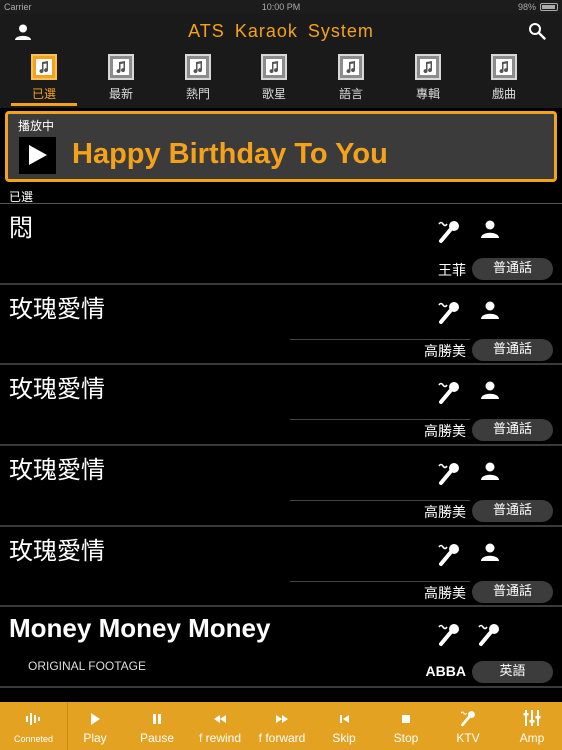 The height and width of the screenshot is (750, 562). Describe the element at coordinates (445, 671) in the screenshot. I see `song-artist: ABBA` at that location.